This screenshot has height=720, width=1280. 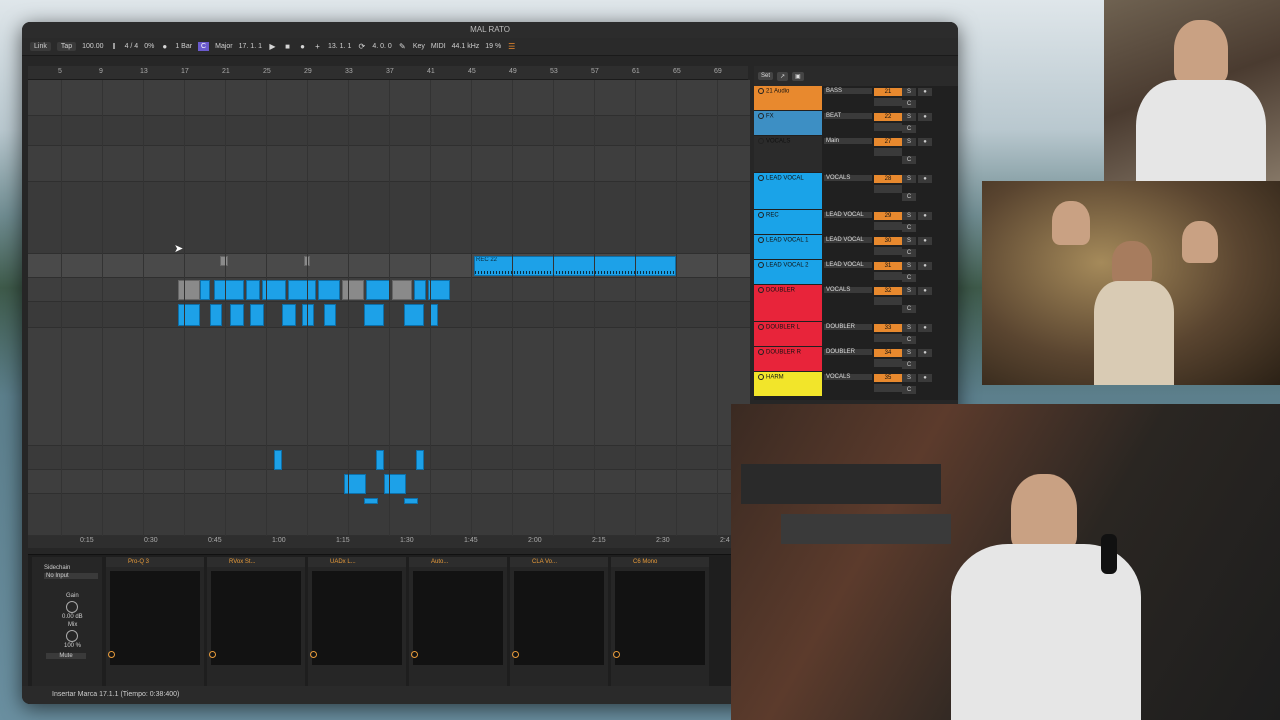 I want to click on track-activator: 28, so click(x=888, y=179).